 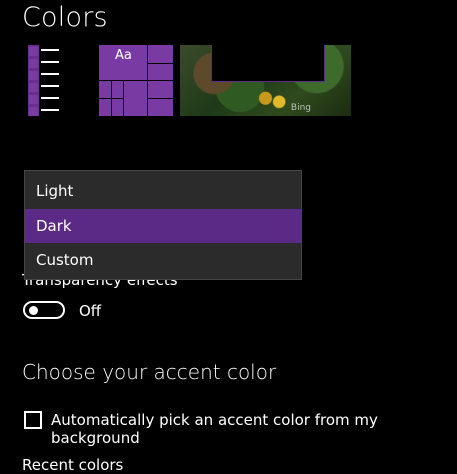 What do you see at coordinates (44, 80) in the screenshot?
I see `theme-preview-start-menu` at bounding box center [44, 80].